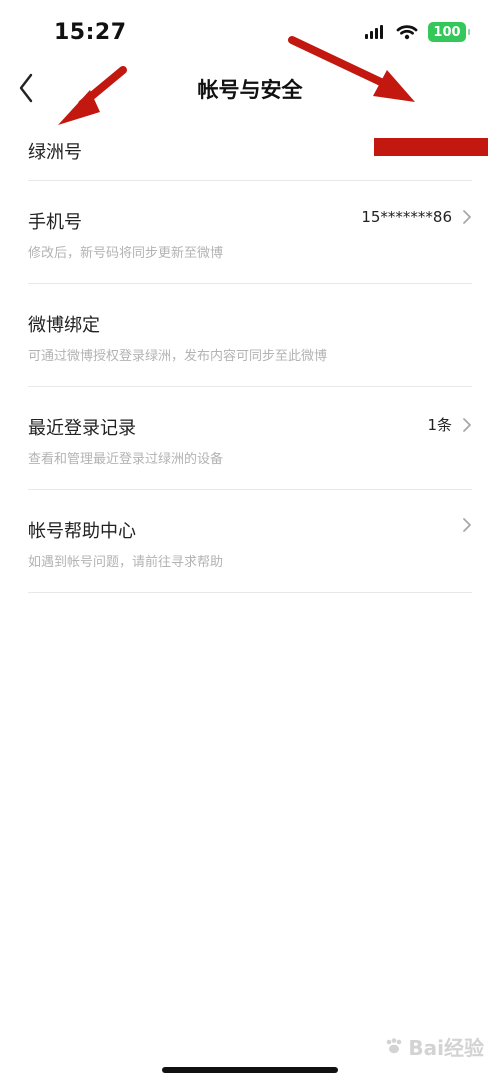 Image resolution: width=500 pixels, height=1083 pixels. Describe the element at coordinates (406, 217) in the screenshot. I see `phone-number-value: 15*******86` at that location.